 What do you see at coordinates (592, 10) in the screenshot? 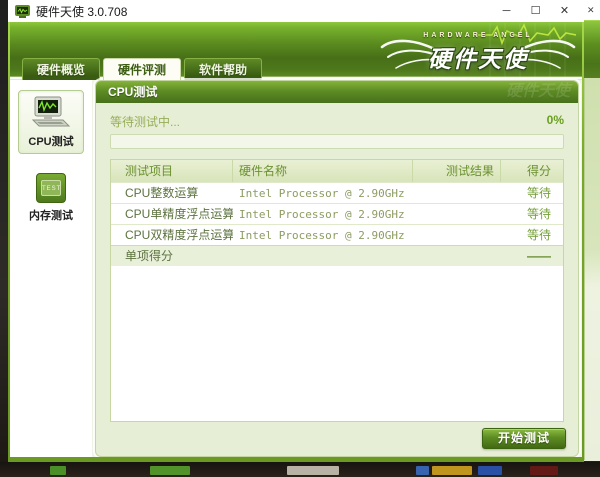
I see `background-window-close-icon: ✕` at bounding box center [592, 10].